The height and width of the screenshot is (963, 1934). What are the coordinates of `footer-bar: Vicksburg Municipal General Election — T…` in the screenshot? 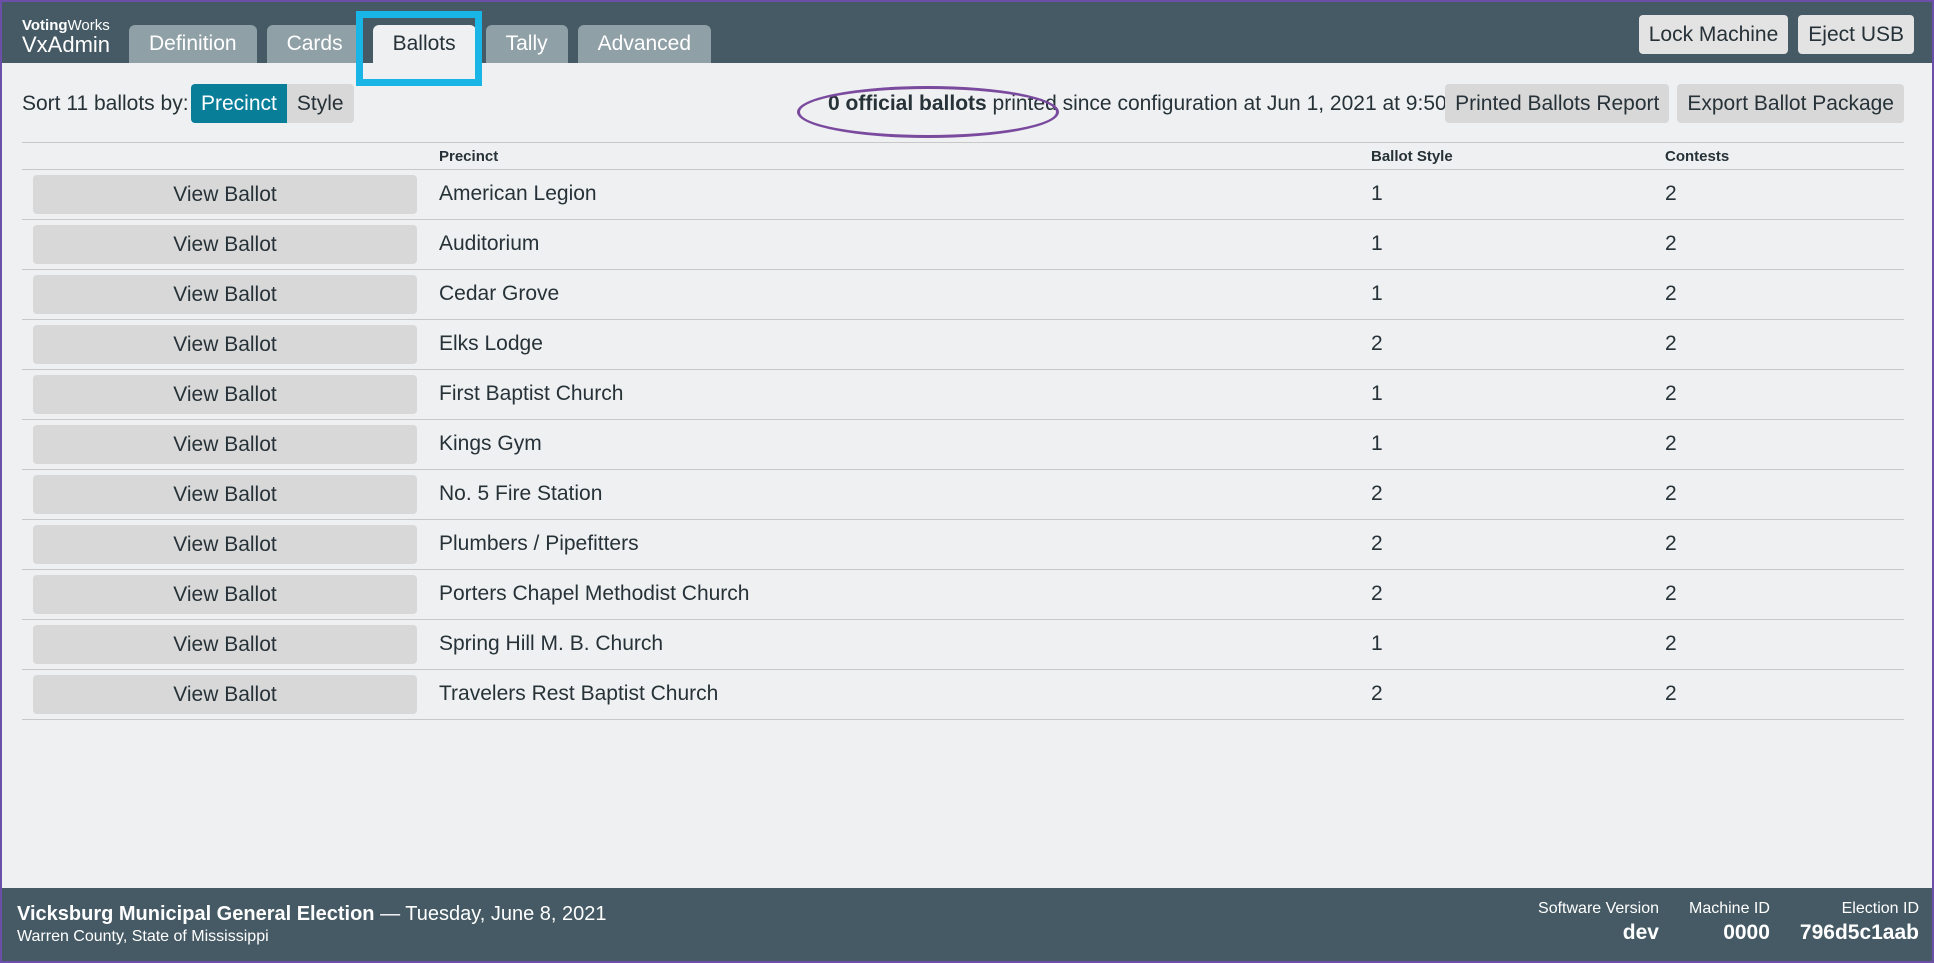 It's located at (967, 924).